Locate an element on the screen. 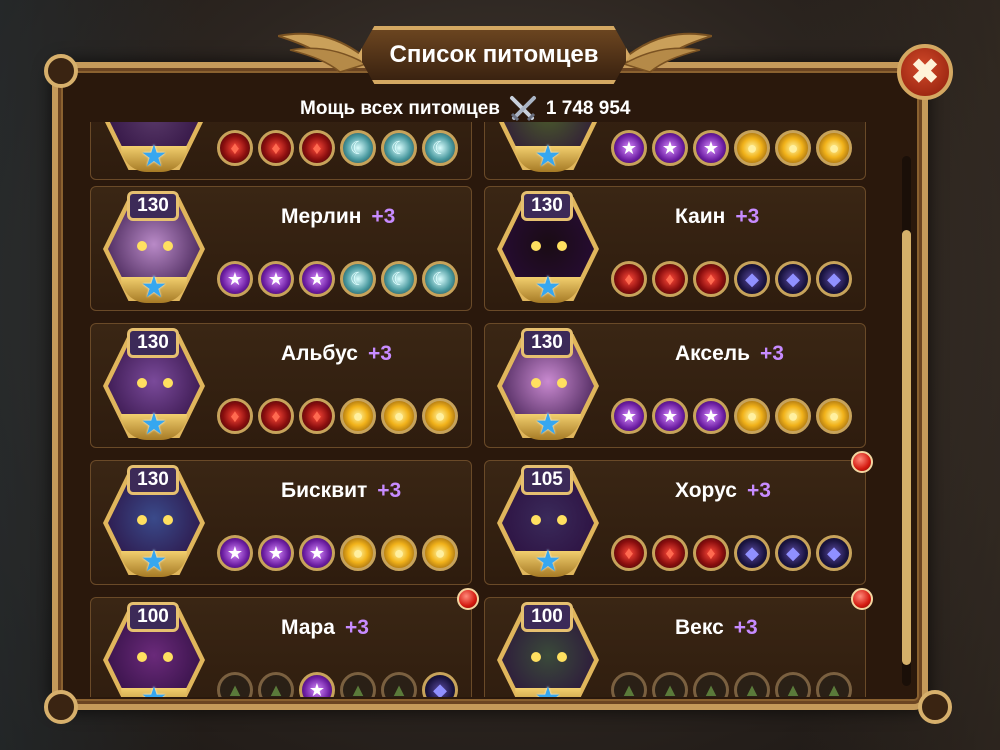 This screenshot has height=750, width=1000. pet-card: ★100Мара+3▲▲★▲▲◆ is located at coordinates (284, 642).